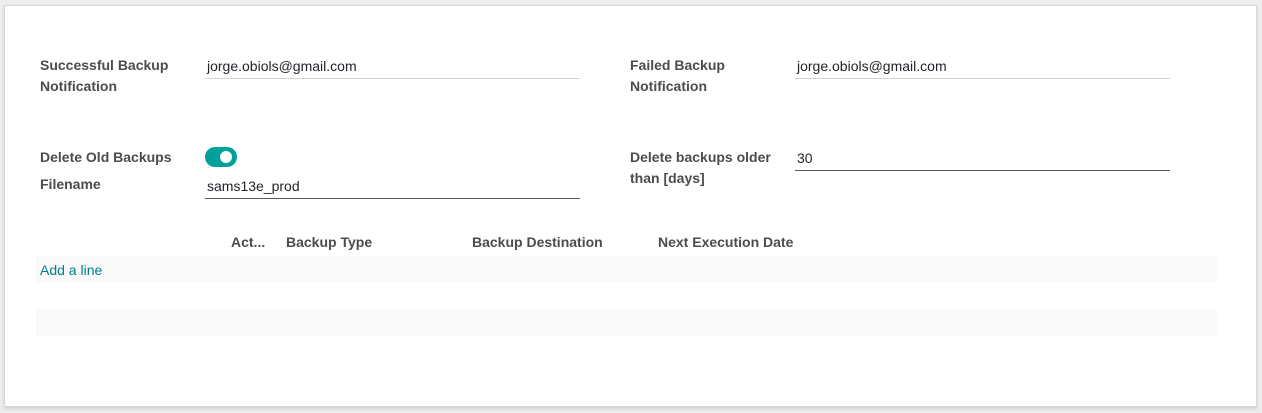  Describe the element at coordinates (226, 157) in the screenshot. I see `toggle-knob` at that location.